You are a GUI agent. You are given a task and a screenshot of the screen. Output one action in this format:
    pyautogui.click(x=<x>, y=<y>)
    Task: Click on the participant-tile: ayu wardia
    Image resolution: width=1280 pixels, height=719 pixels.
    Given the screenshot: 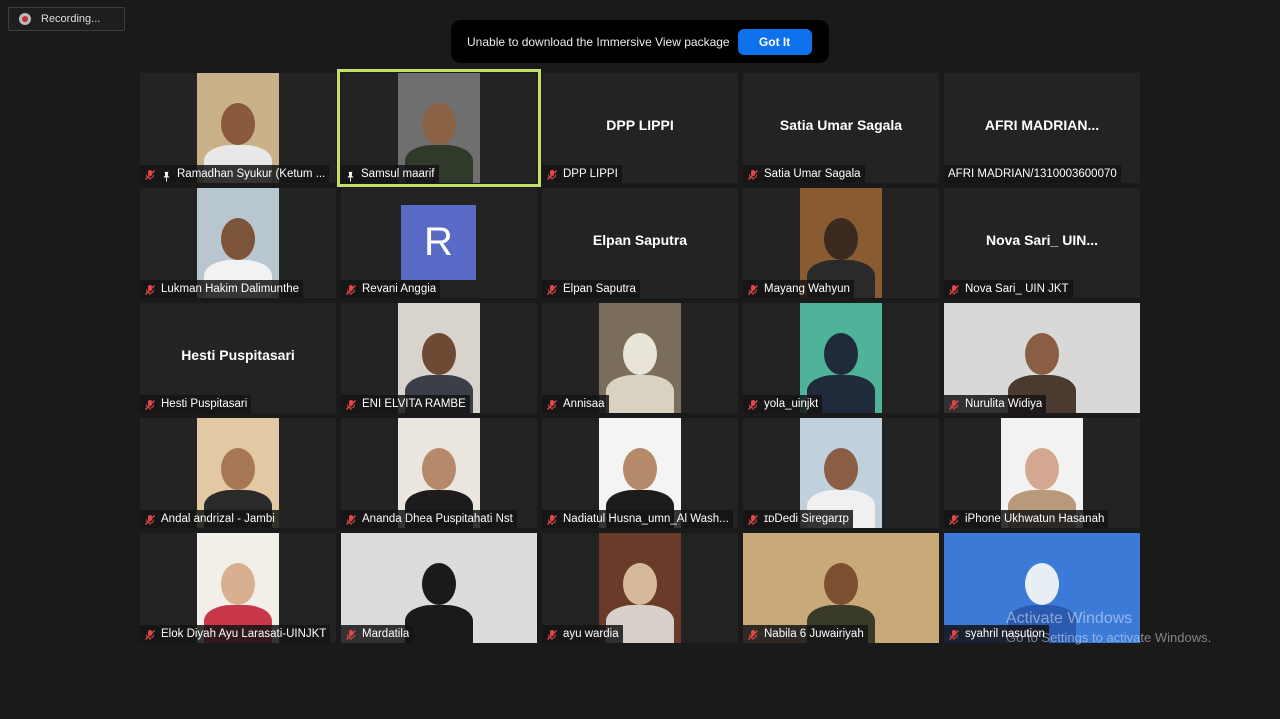 What is the action you would take?
    pyautogui.click(x=640, y=588)
    